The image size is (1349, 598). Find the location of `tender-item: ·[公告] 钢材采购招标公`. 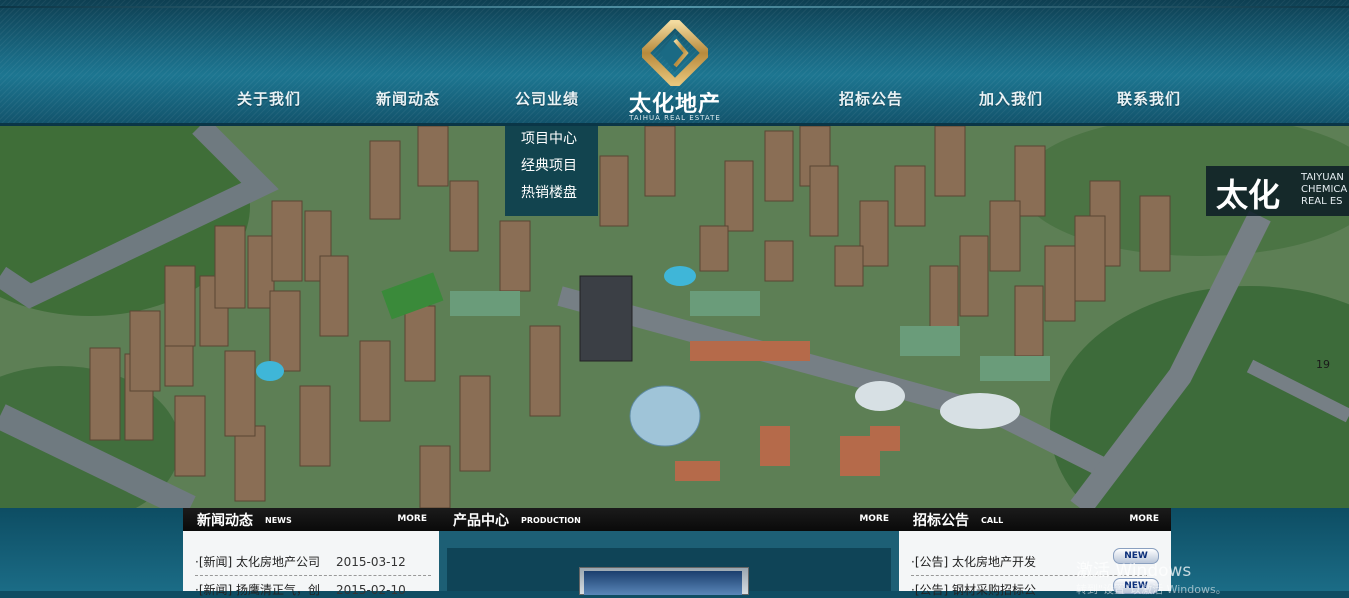

tender-item: ·[公告] 钢材采购招标公 is located at coordinates (973, 589).